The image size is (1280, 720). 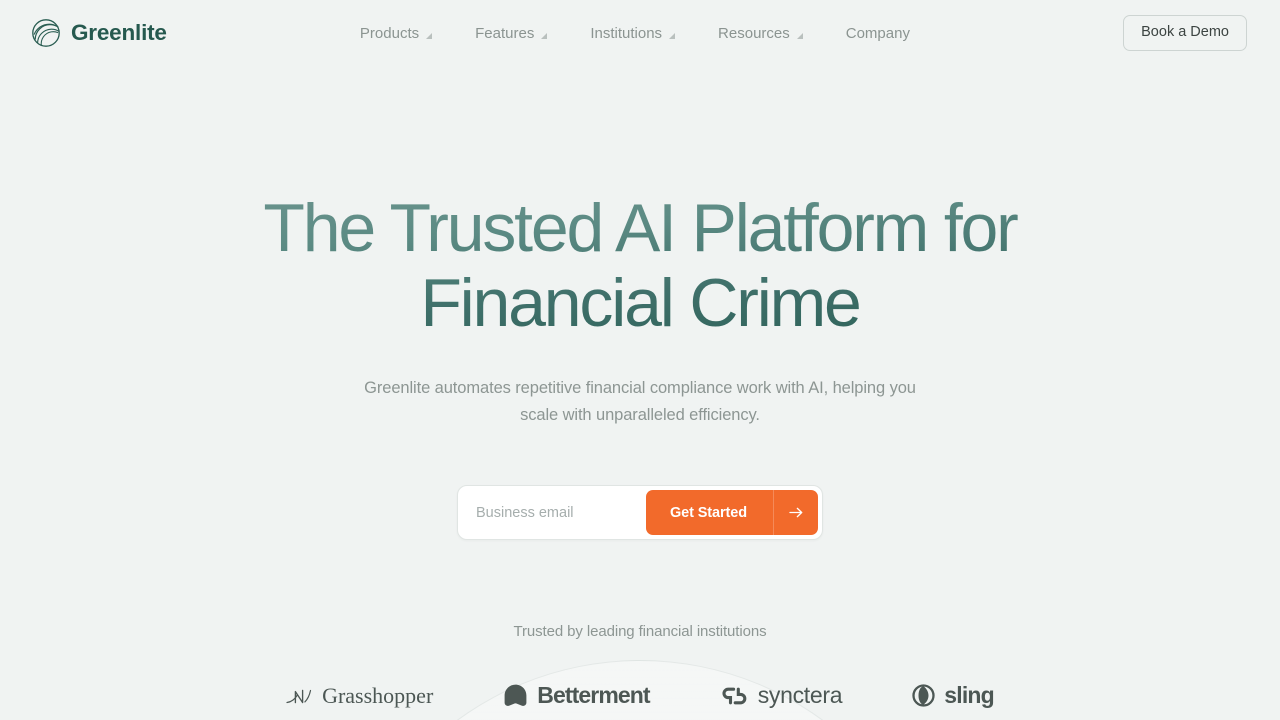 I want to click on logo-synctera: synctera, so click(x=781, y=695).